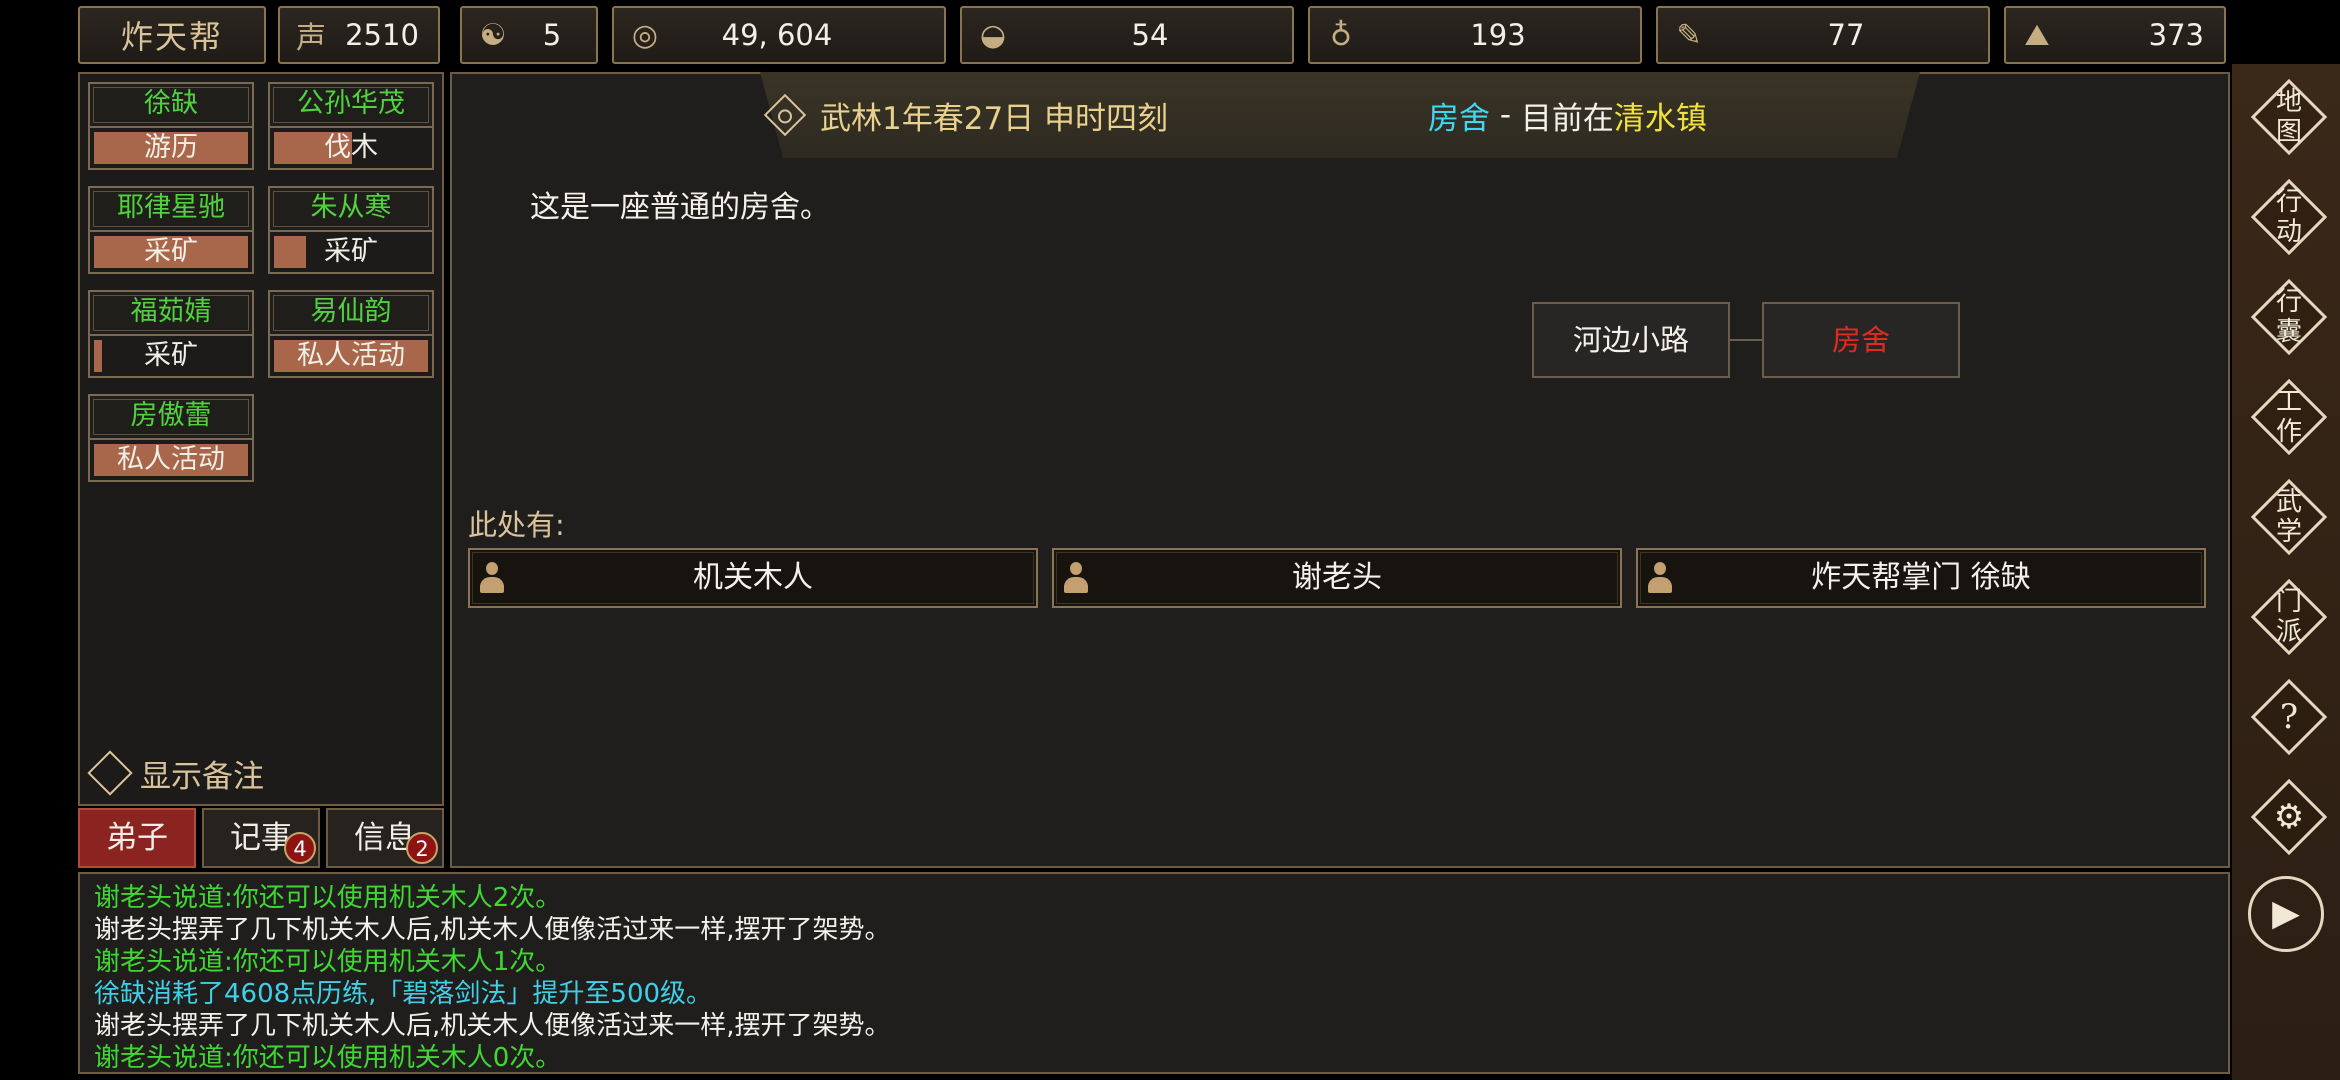 The width and height of the screenshot is (2340, 1080). What do you see at coordinates (422, 848) in the screenshot?
I see `info-badge: 2` at bounding box center [422, 848].